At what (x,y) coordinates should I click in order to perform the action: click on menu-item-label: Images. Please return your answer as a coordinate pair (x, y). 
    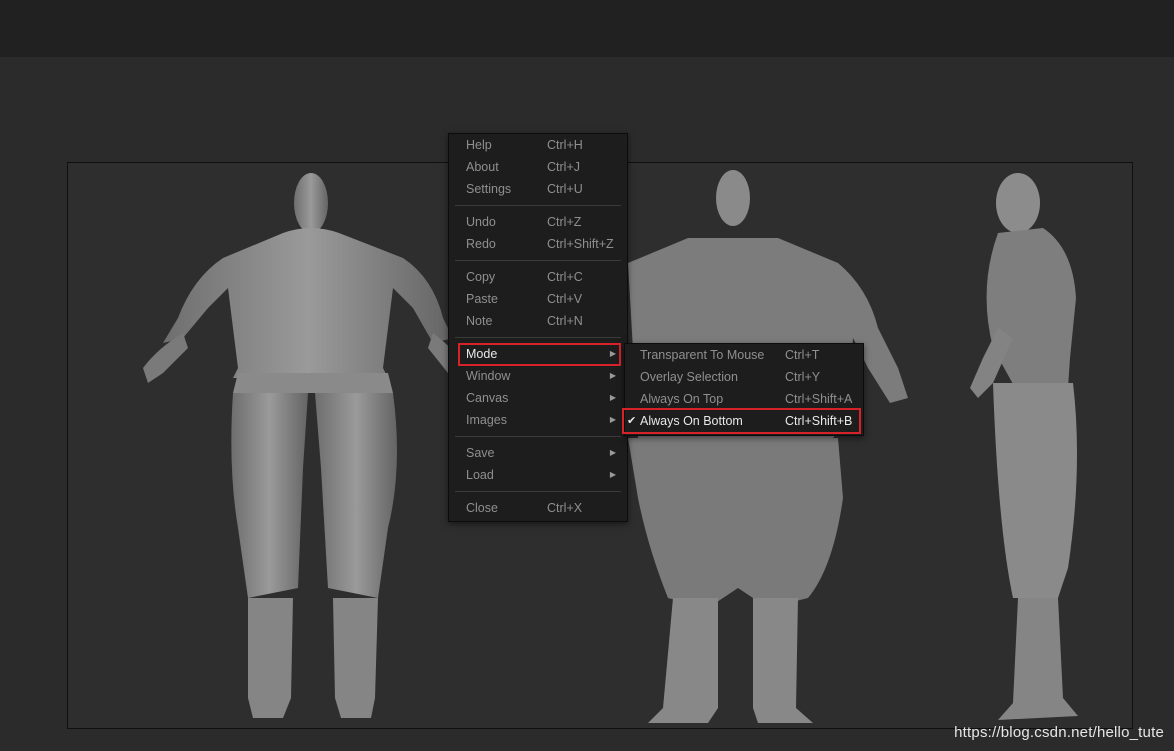
    Looking at the image, I should click on (486, 420).